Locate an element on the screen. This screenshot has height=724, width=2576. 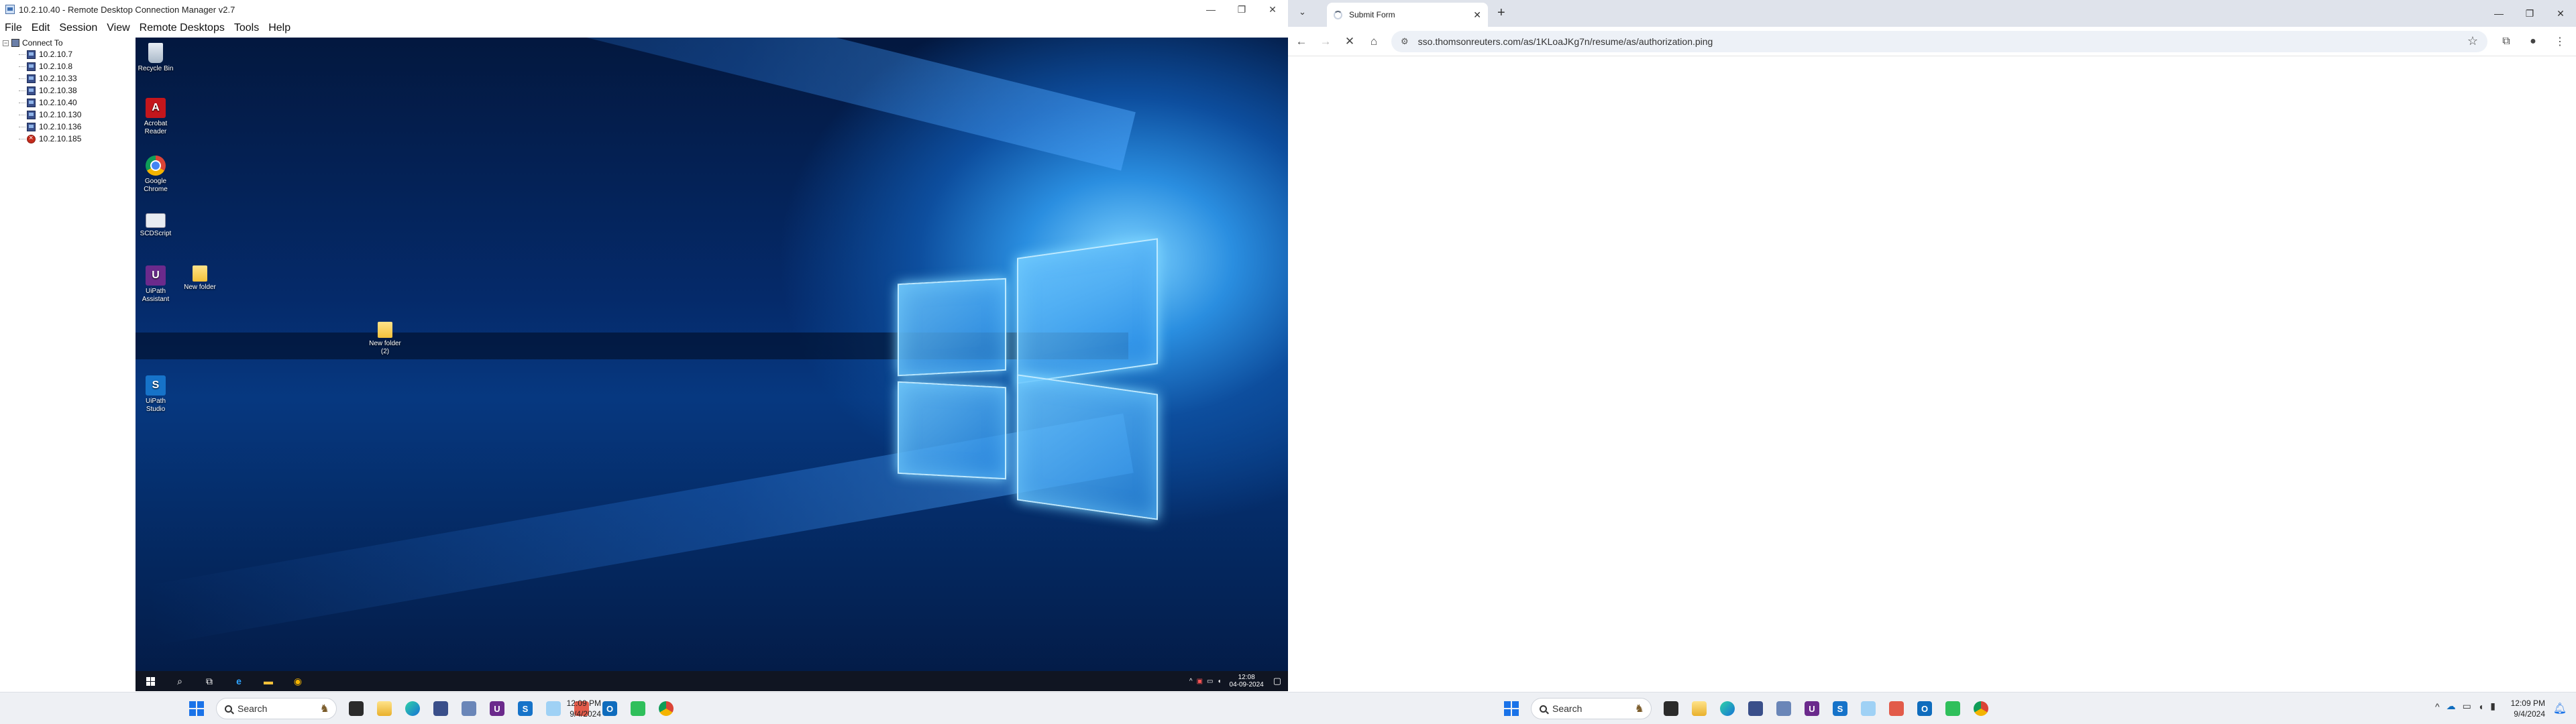
tree-root-connect-to: − Connect To is located at coordinates (68, 43).